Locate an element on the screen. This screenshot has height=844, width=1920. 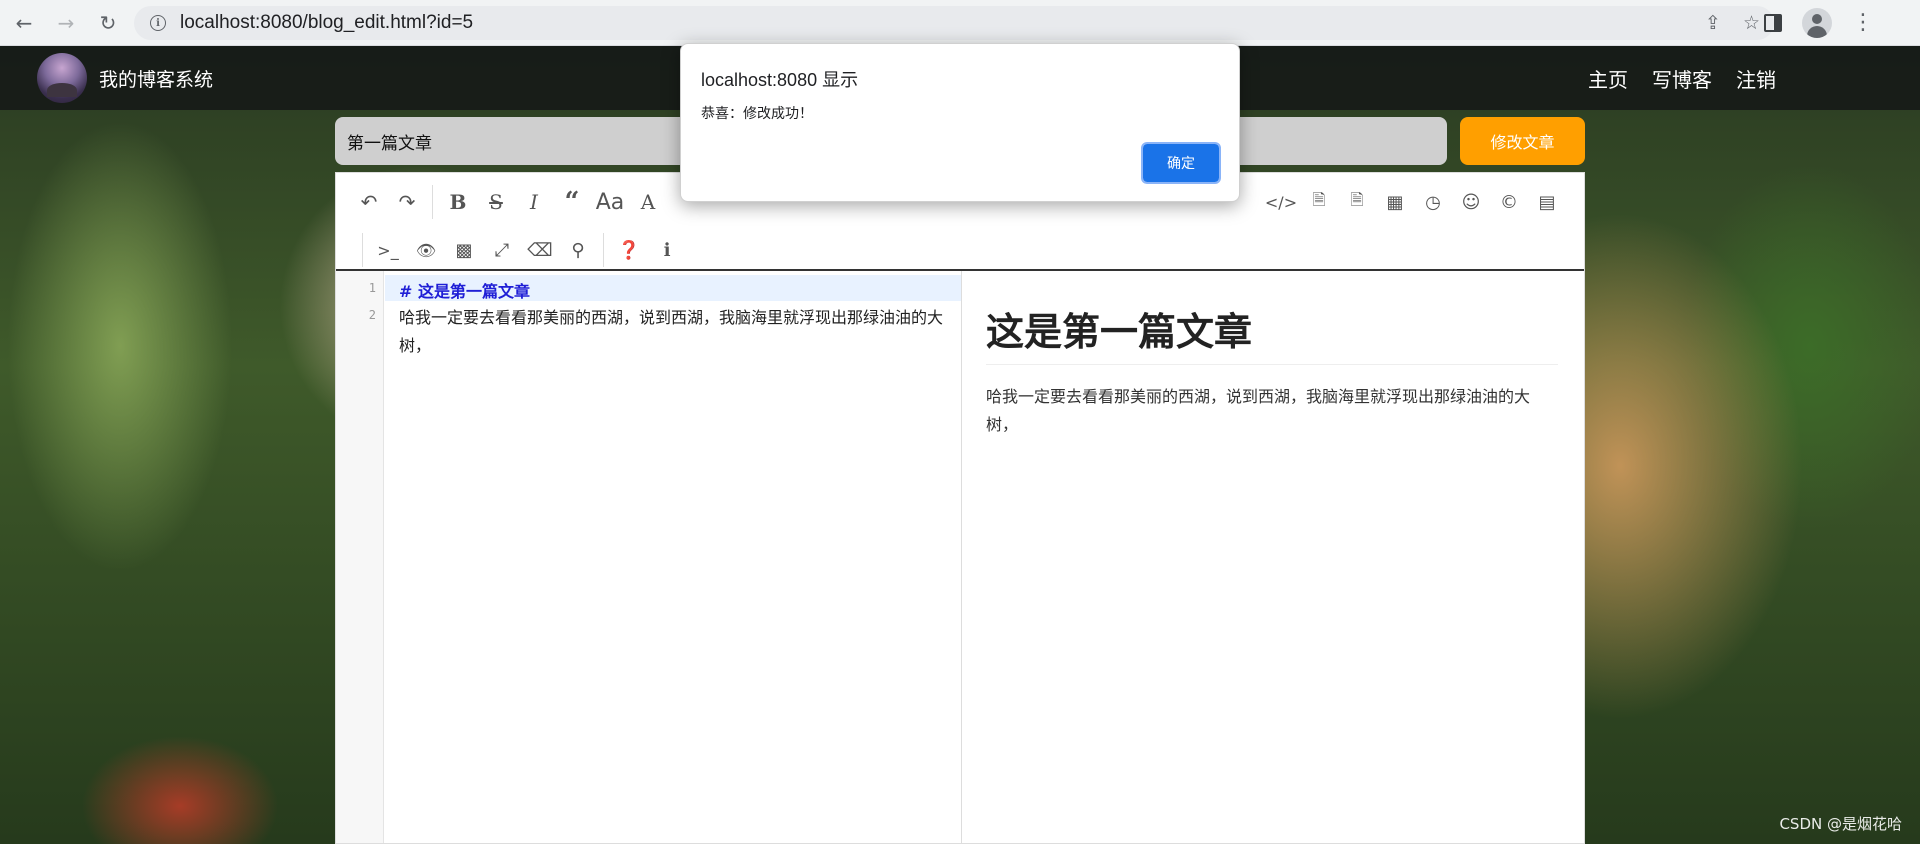
site-logo is located at coordinates (62, 78).